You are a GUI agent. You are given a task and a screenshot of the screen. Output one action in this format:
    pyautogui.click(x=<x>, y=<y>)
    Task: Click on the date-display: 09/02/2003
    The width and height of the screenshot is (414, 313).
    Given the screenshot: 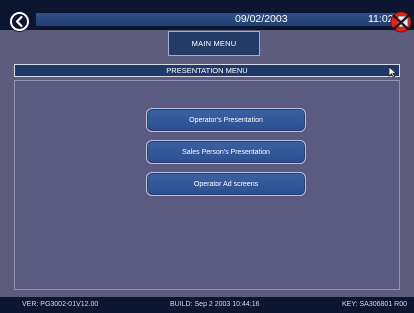 What is the action you would take?
    pyautogui.click(x=261, y=19)
    